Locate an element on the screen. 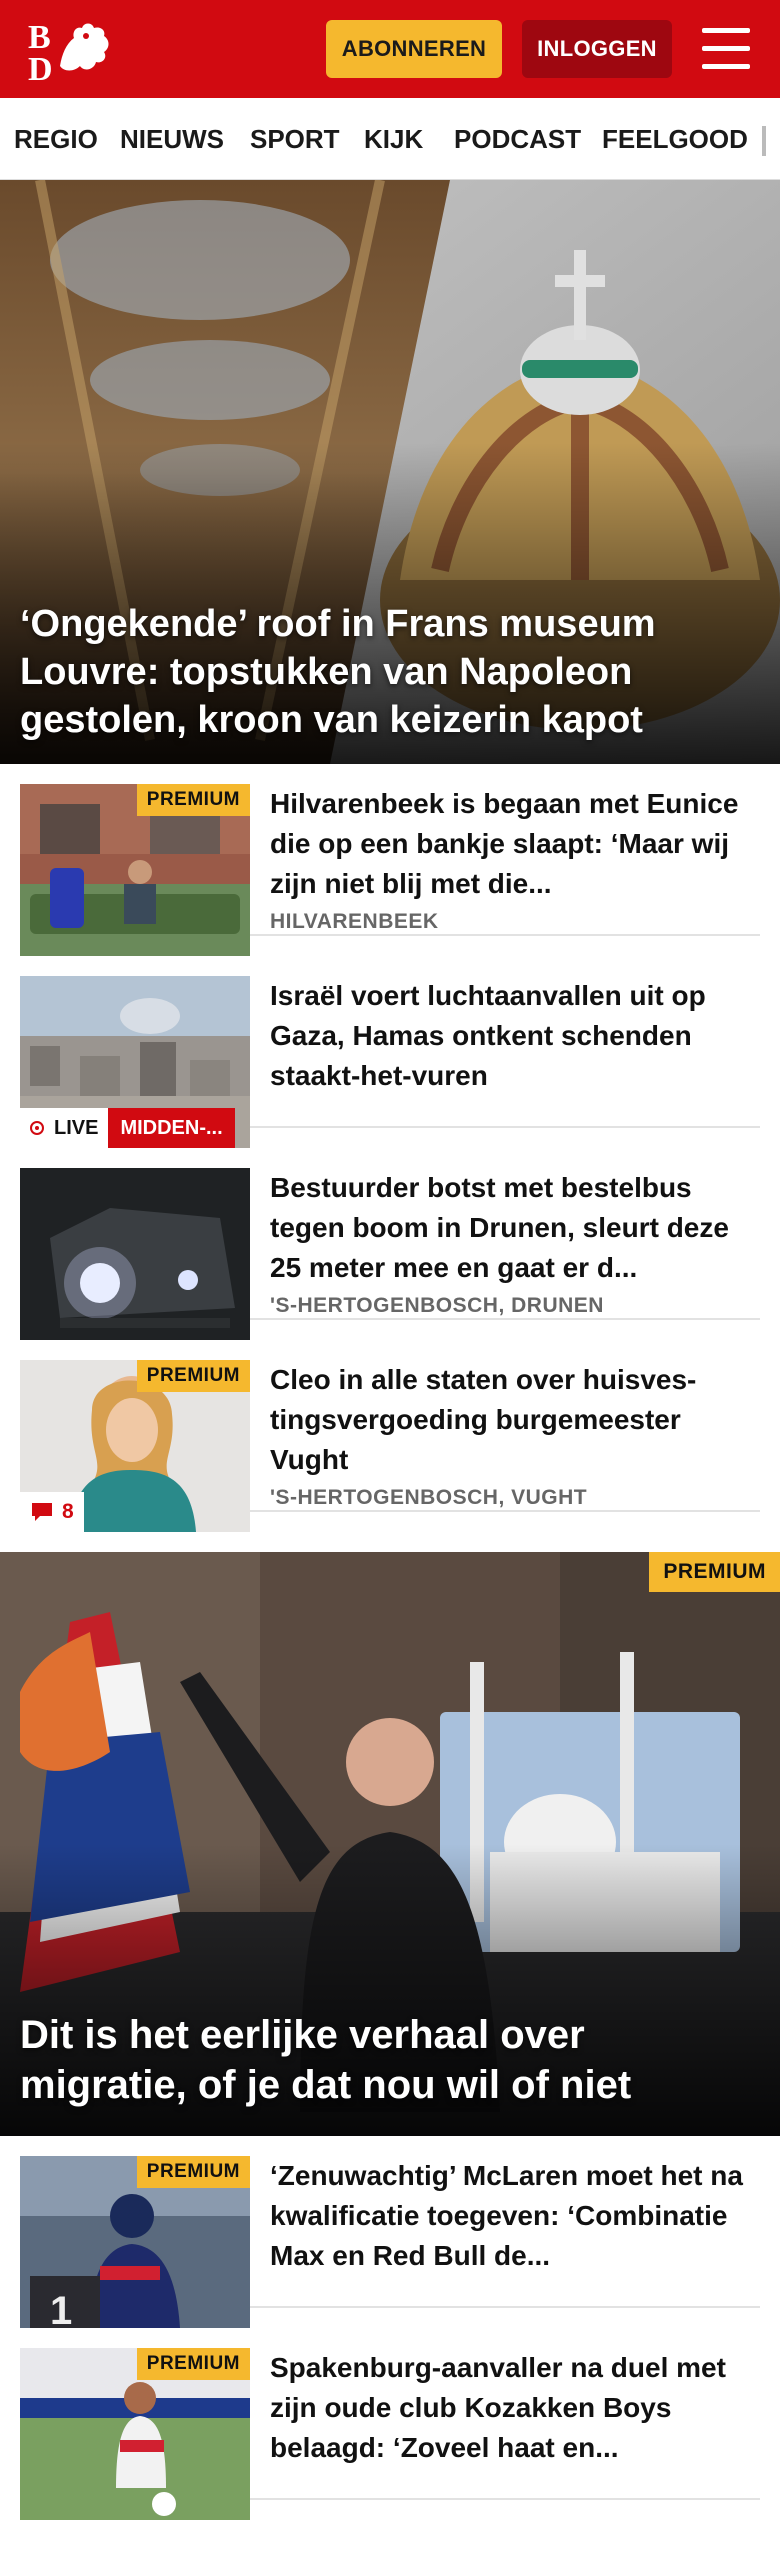 The width and height of the screenshot is (780, 2560). nav-item-feelgood: FEELGOOD is located at coordinates (675, 139).